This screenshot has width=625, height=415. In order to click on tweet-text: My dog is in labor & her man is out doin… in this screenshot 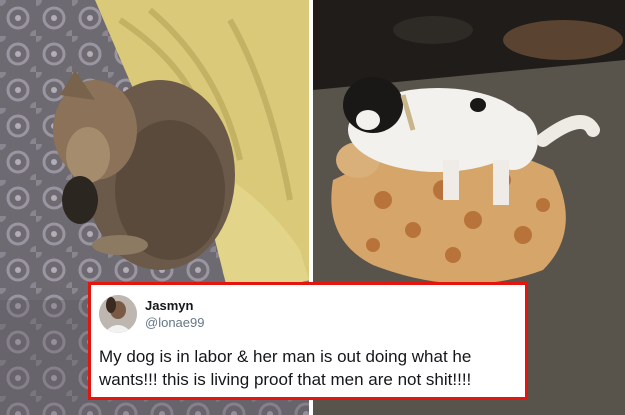, I will do `click(285, 368)`.